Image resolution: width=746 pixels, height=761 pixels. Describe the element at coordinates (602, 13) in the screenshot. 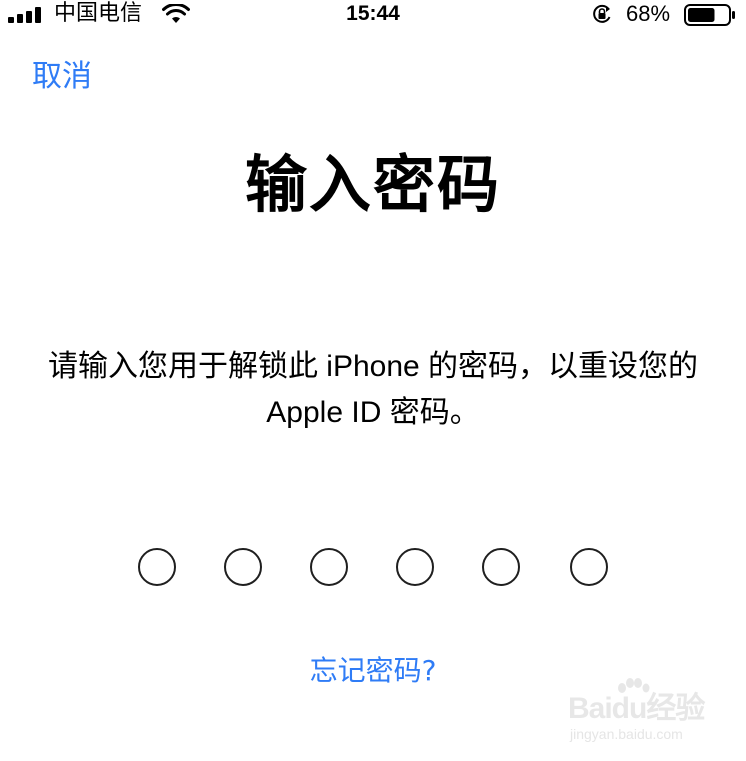

I see `rotation-lock-icon` at that location.